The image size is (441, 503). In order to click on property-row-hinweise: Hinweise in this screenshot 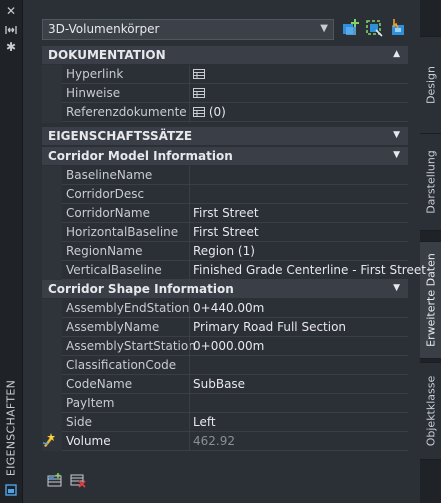, I will do `click(235, 93)`.